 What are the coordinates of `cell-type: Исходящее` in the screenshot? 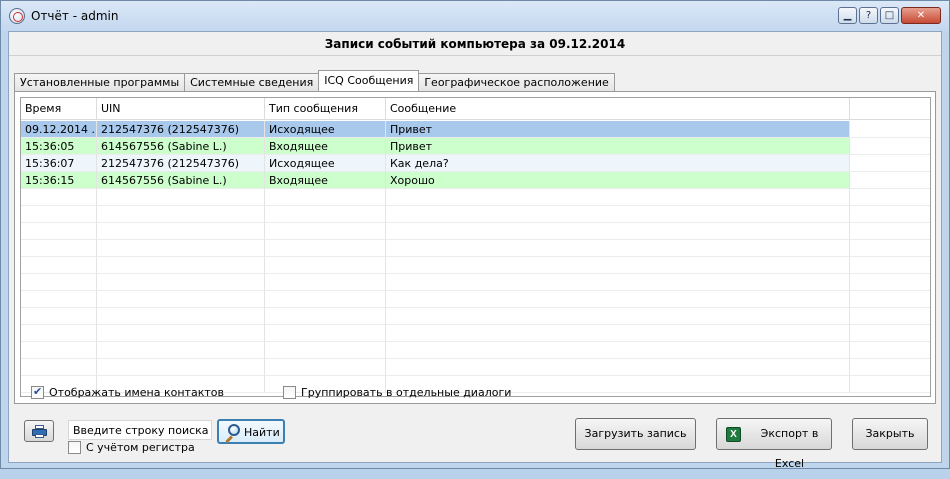 It's located at (325, 129).